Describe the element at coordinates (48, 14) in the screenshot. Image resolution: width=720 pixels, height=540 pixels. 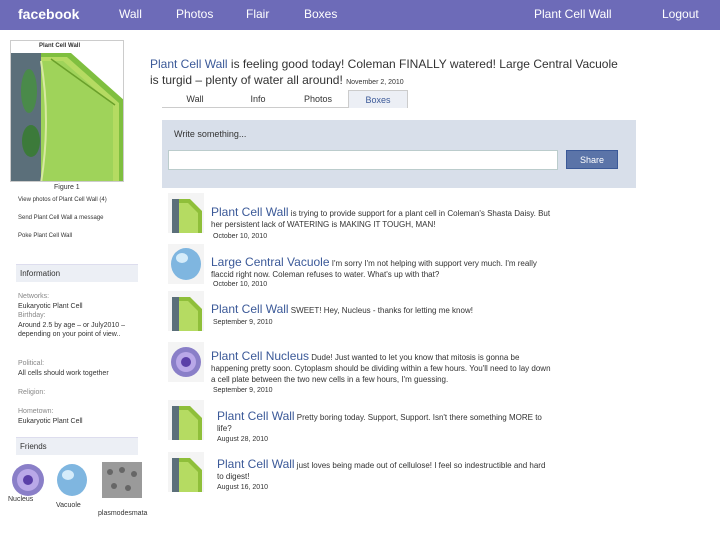
I see `facebook-logo: facebook` at that location.